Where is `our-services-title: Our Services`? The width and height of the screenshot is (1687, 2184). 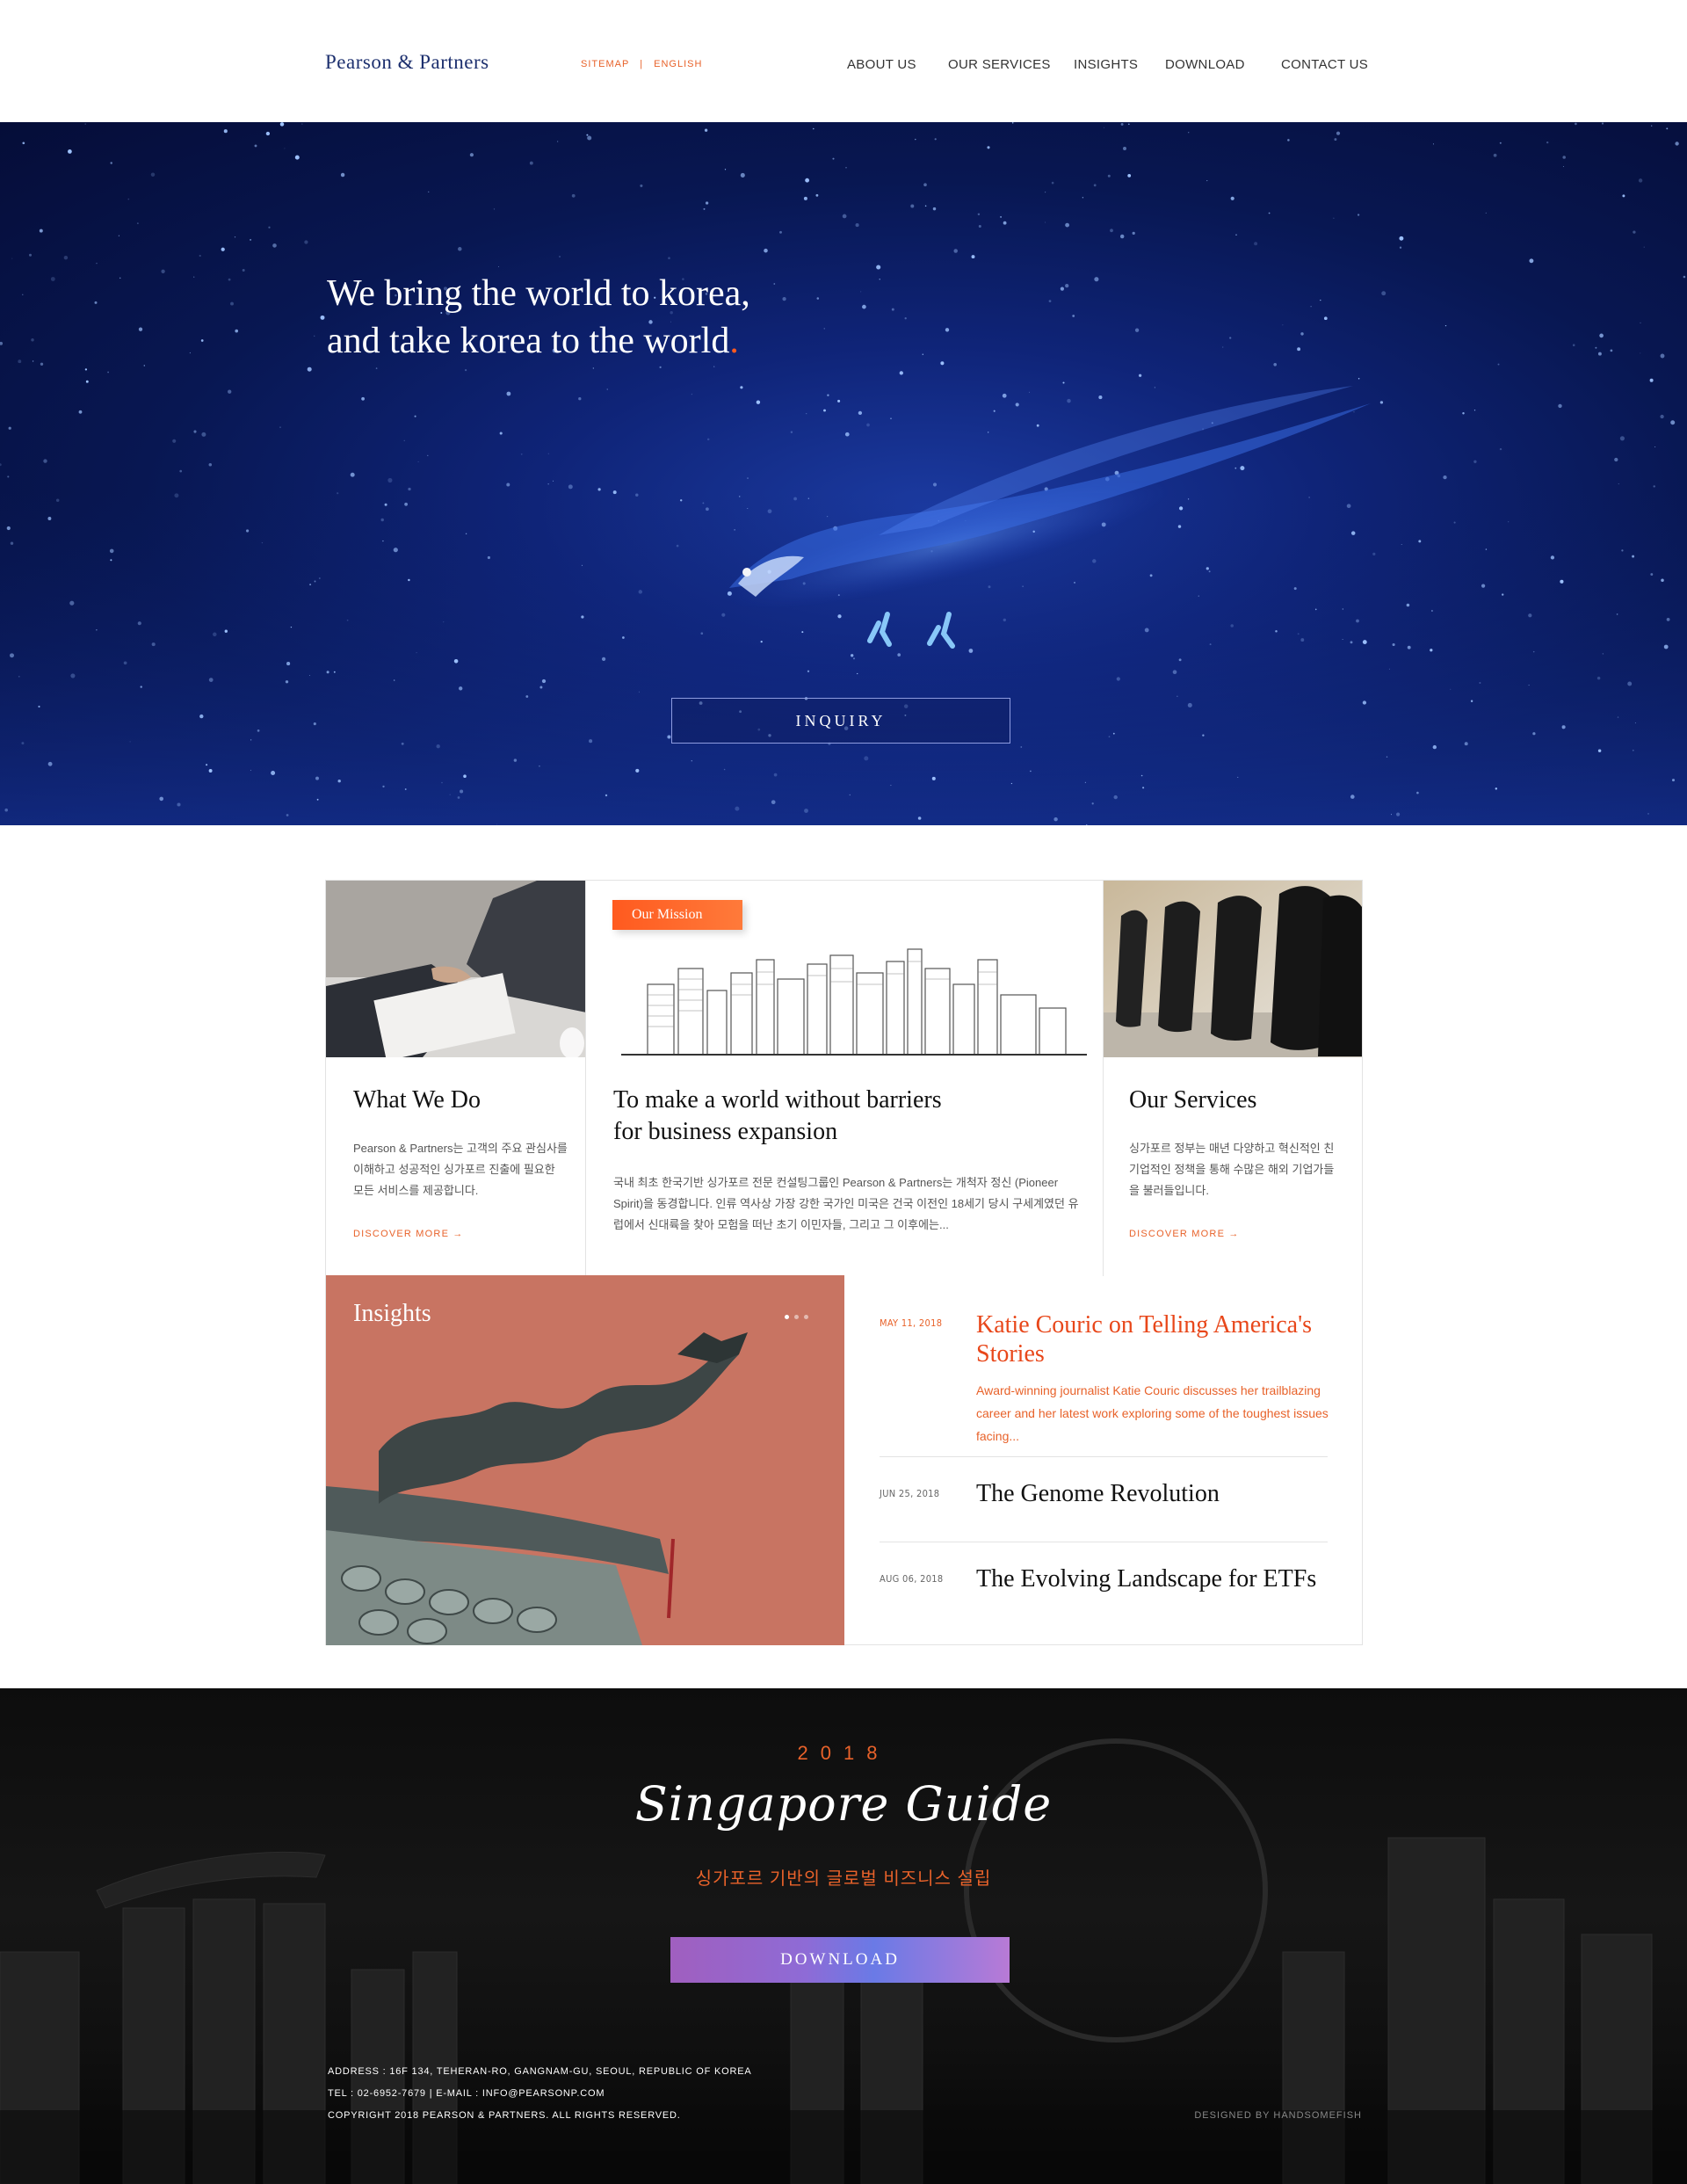 our-services-title: Our Services is located at coordinates (1193, 1100).